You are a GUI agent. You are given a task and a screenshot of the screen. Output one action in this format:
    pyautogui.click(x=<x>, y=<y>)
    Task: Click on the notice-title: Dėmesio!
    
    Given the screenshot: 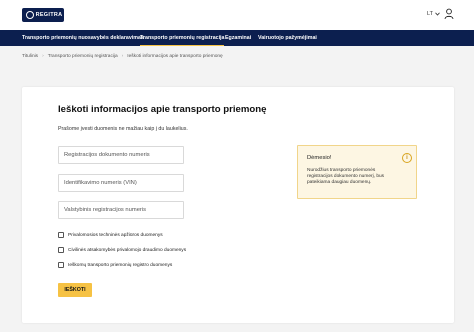 What is the action you would take?
    pyautogui.click(x=319, y=158)
    